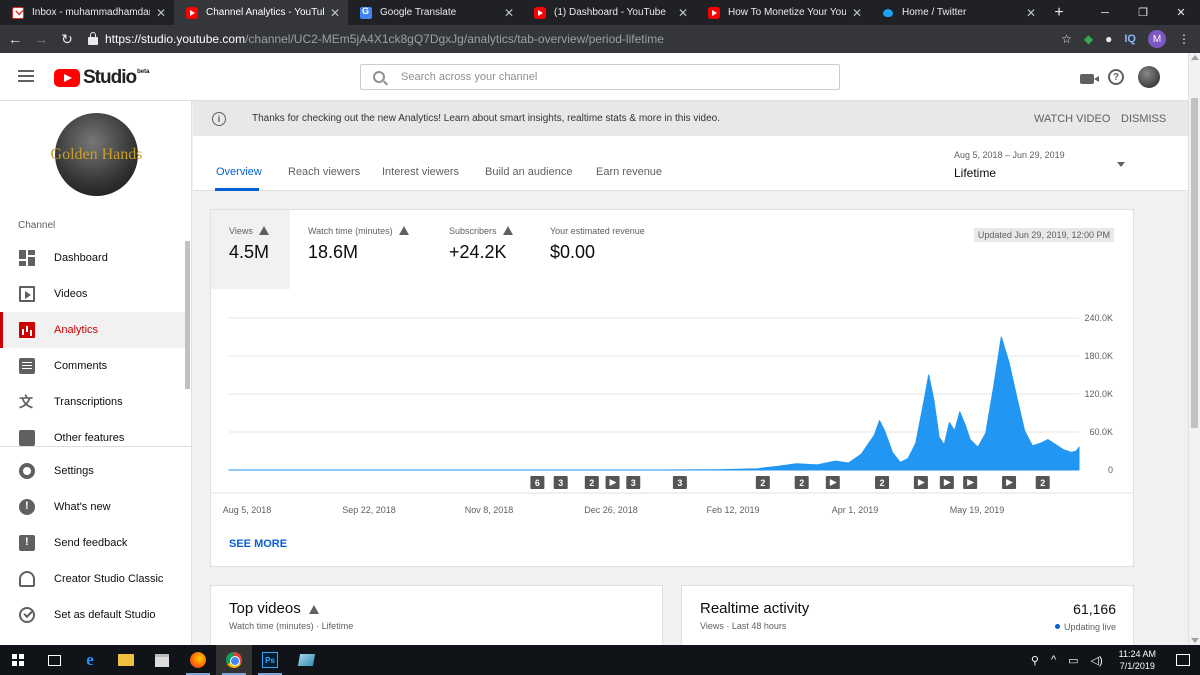 Image resolution: width=1200 pixels, height=675 pixels. I want to click on store-button, so click(162, 660).